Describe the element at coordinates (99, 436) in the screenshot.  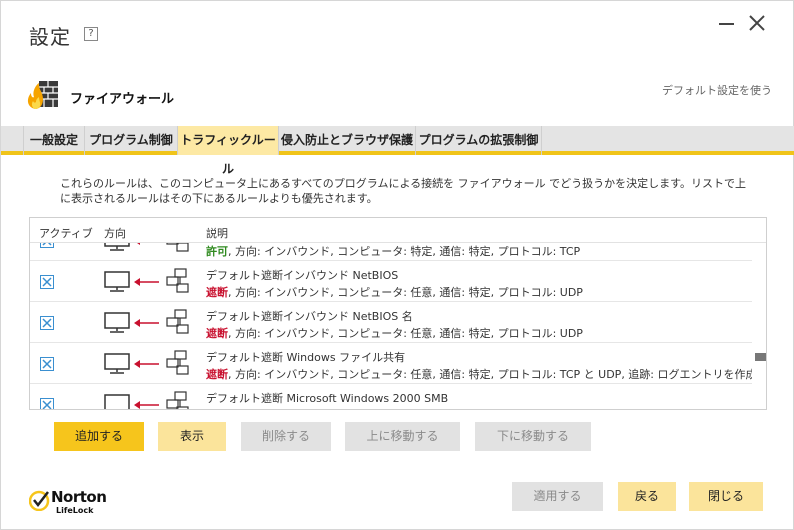
I see `add-rule-button: 追加する` at that location.